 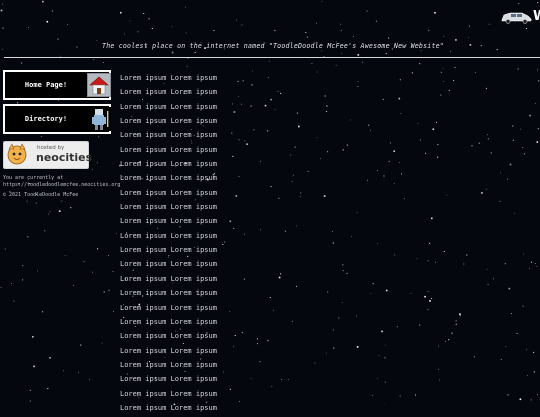 What do you see at coordinates (536, 16) in the screenshot?
I see `banner-letter: W` at bounding box center [536, 16].